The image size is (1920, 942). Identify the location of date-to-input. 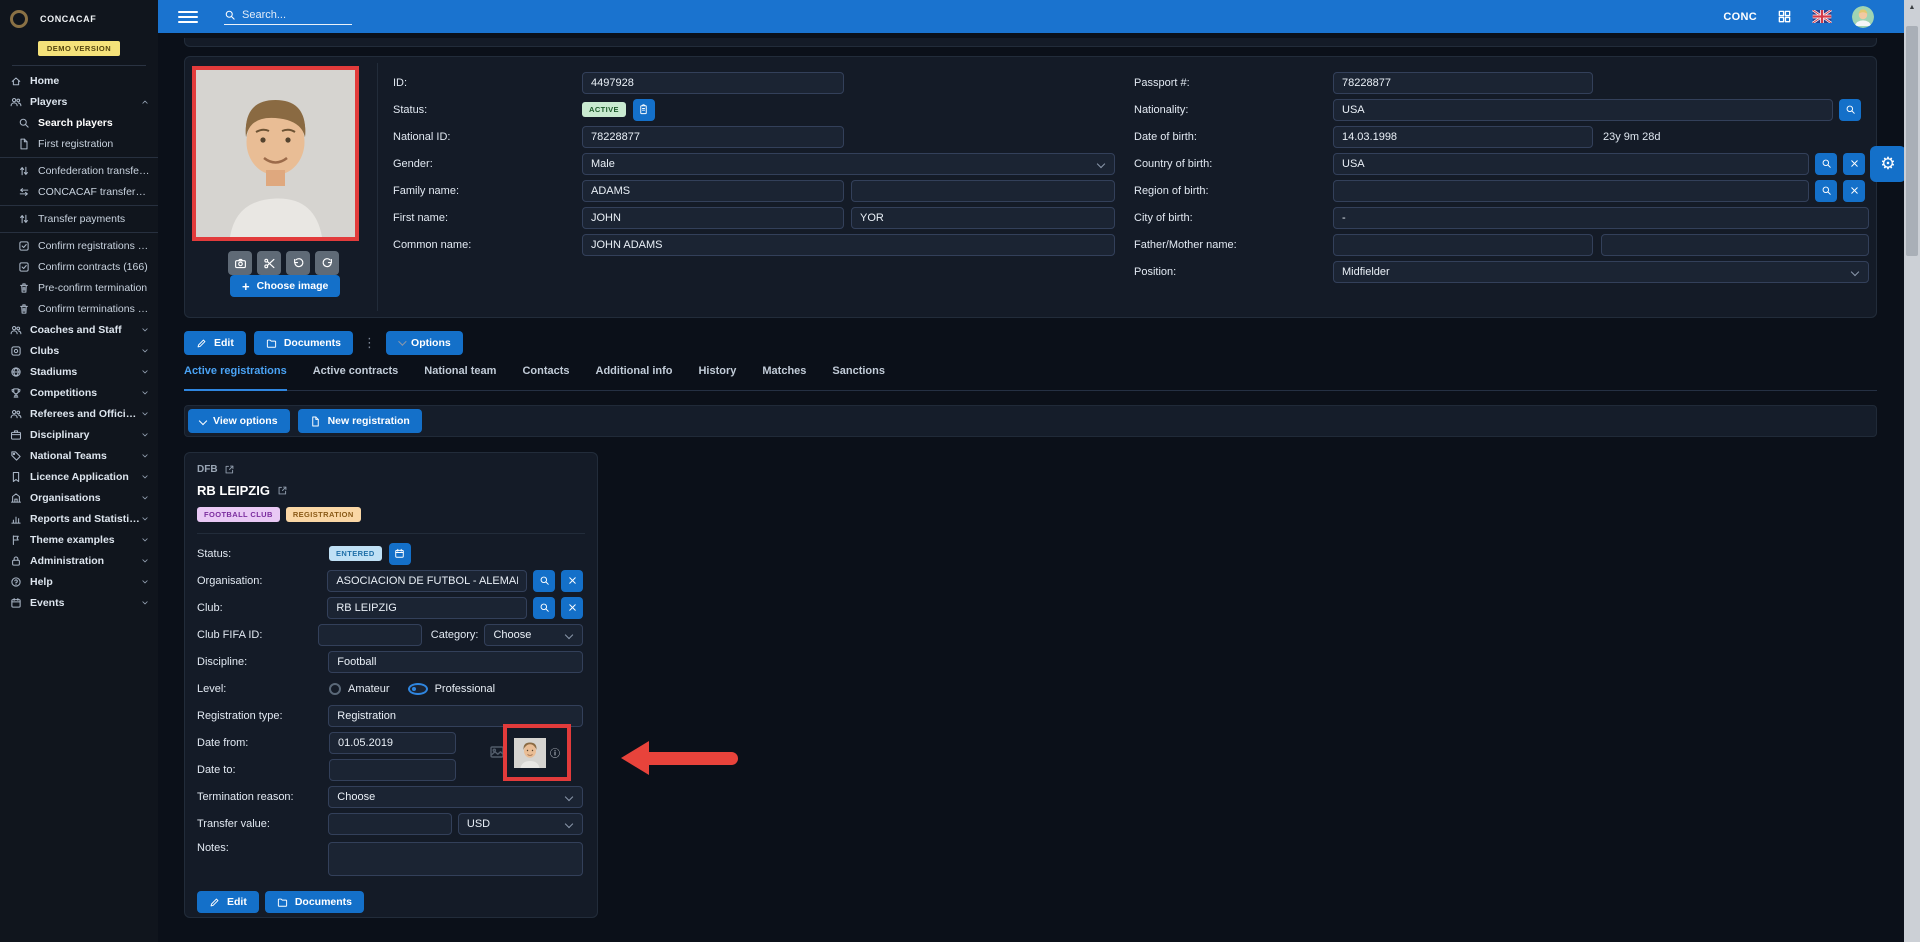
(392, 769).